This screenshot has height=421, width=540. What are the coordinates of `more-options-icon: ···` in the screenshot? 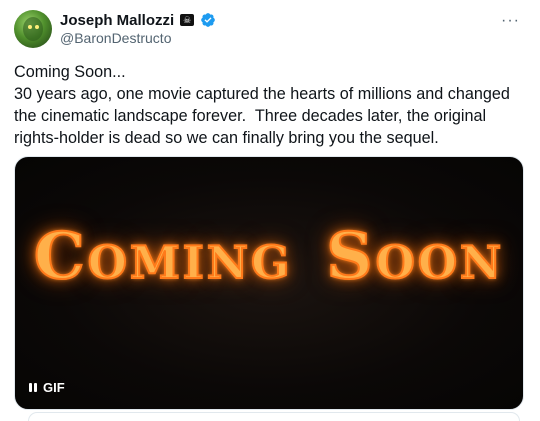 It's located at (510, 21).